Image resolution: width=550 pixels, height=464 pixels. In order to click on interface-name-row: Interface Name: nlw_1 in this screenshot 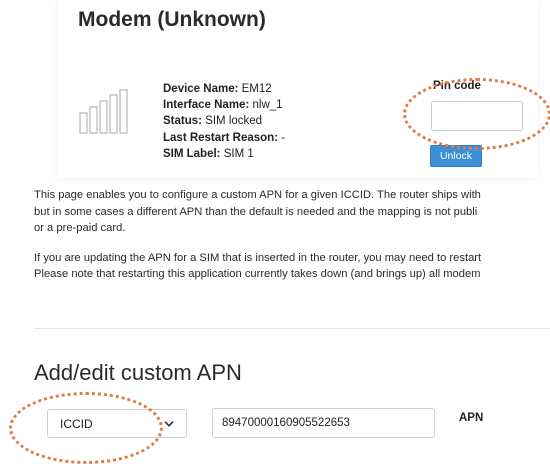, I will do `click(224, 105)`.